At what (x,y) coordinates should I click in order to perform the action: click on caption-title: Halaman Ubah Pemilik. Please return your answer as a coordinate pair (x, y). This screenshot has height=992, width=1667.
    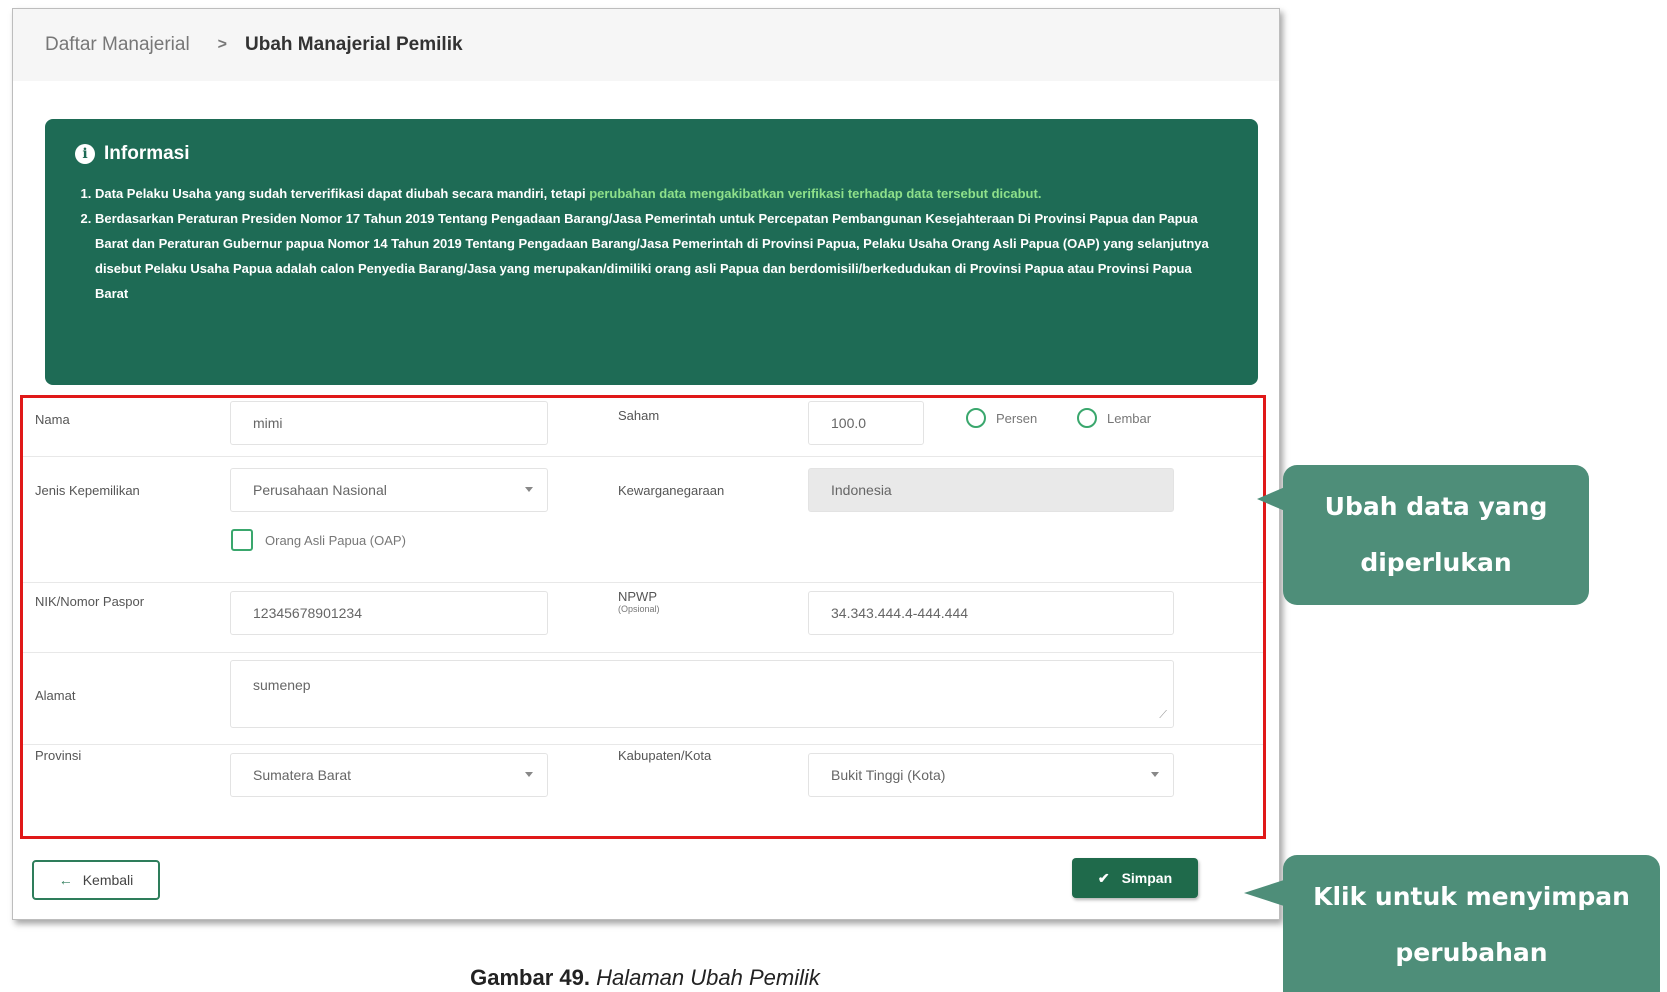
    Looking at the image, I should click on (708, 977).